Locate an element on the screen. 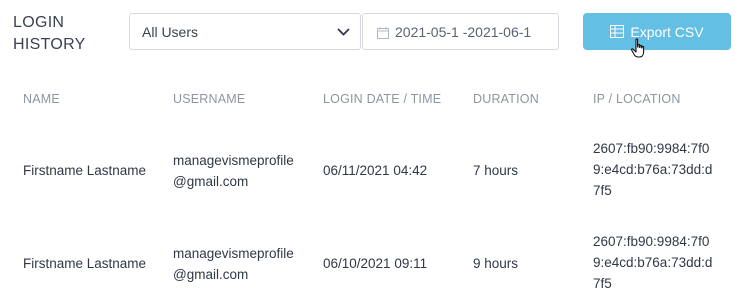 Image resolution: width=743 pixels, height=302 pixels. date-range-input: 2021-05-1 -2021-06-1 is located at coordinates (460, 31).